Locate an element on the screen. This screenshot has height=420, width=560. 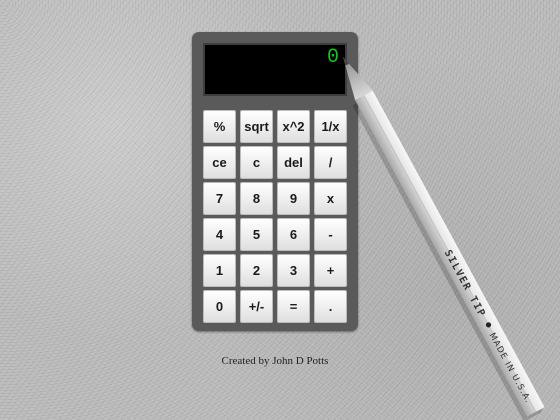
key-3: 3 is located at coordinates (293, 270).